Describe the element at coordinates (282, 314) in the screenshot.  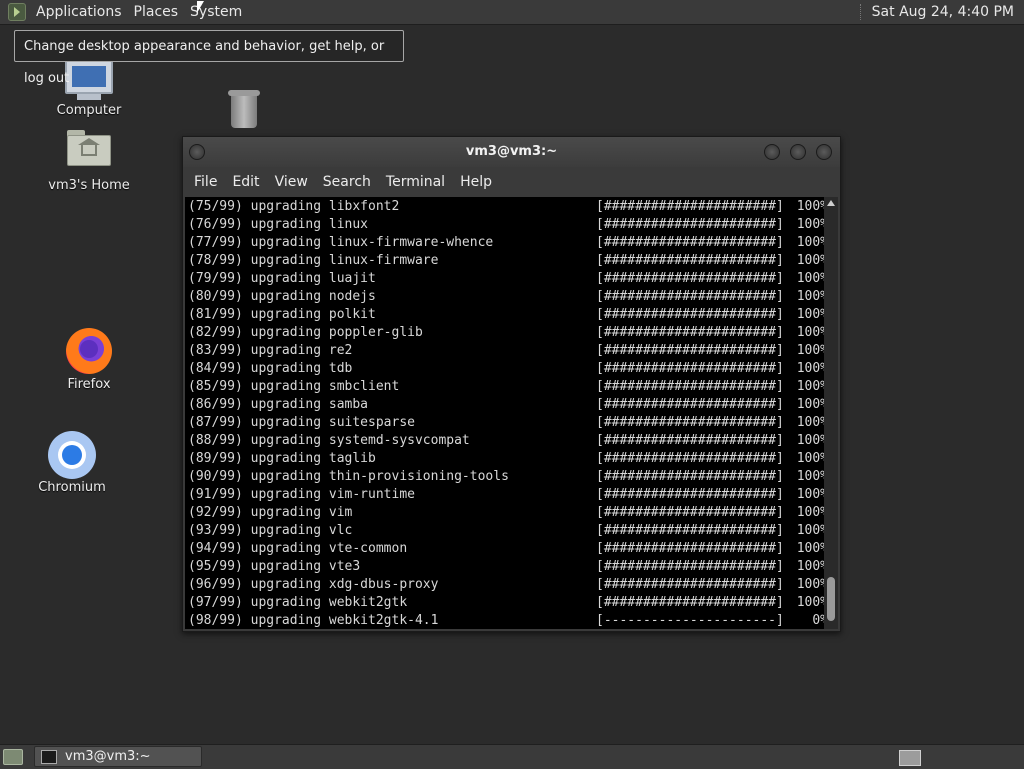
I see `terminal-line-text: (81/99) upgrading polkit` at that location.